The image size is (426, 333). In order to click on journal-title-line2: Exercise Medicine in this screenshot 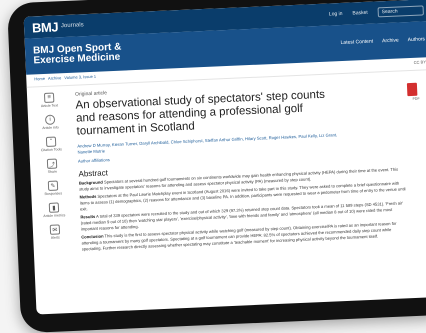, I will do `click(77, 59)`.